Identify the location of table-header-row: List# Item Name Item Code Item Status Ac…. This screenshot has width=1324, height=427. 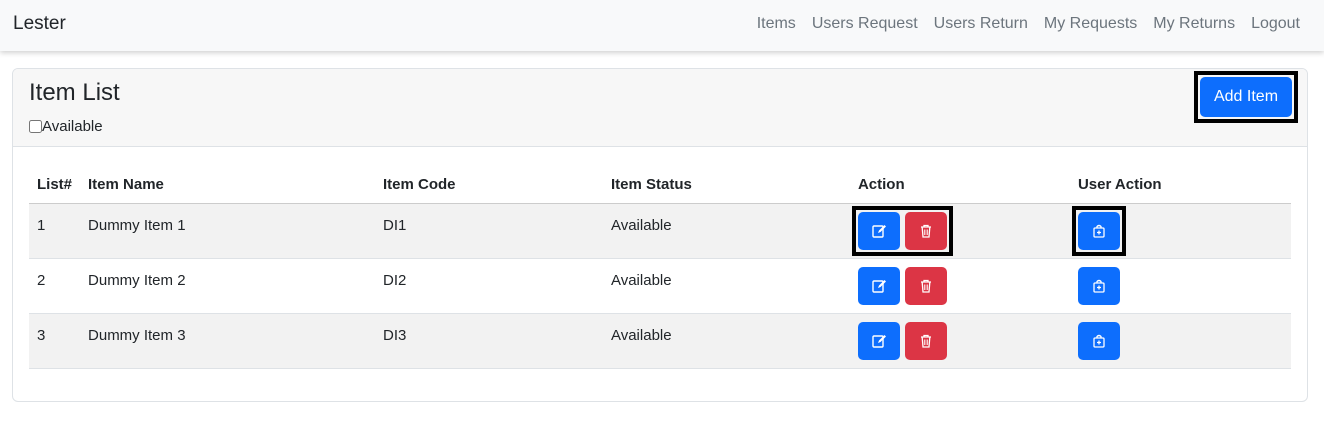
(660, 185).